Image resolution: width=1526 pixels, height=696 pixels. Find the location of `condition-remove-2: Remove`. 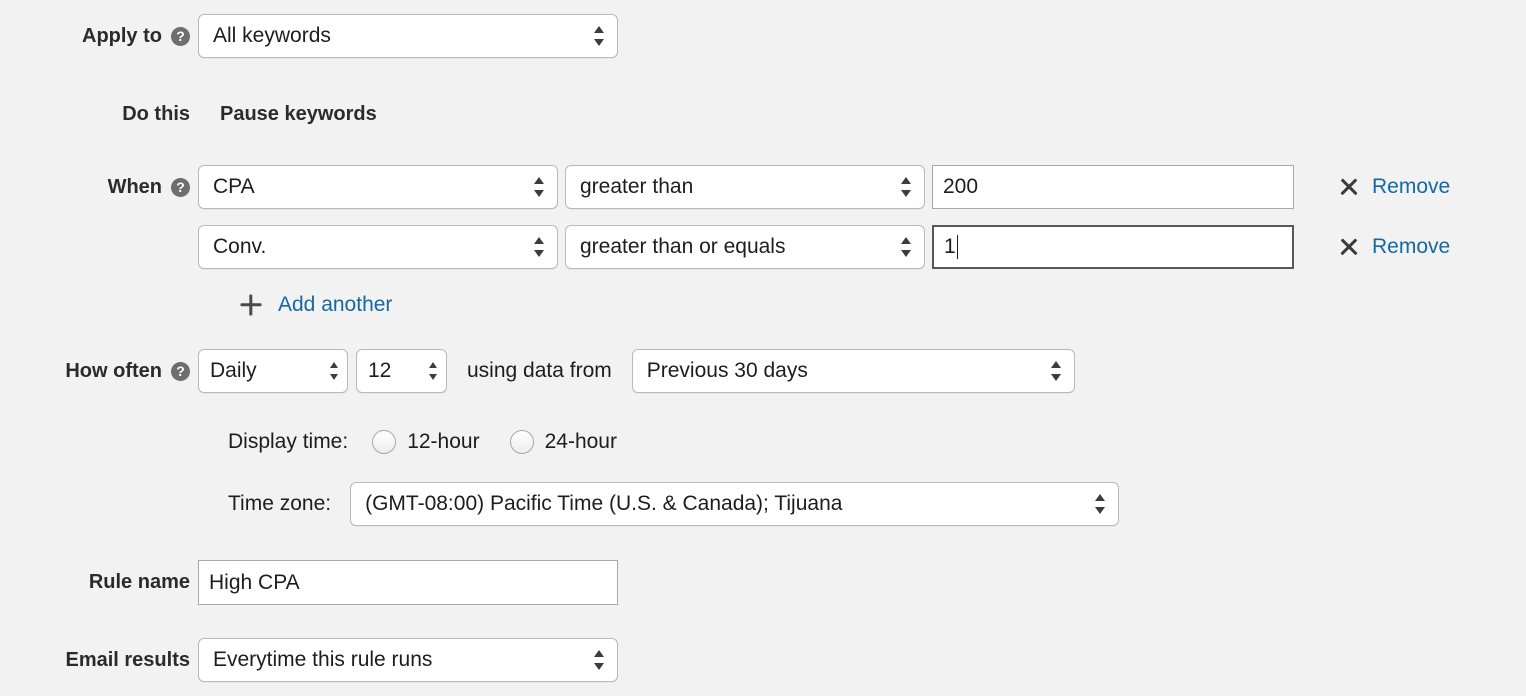

condition-remove-2: Remove is located at coordinates (1394, 247).